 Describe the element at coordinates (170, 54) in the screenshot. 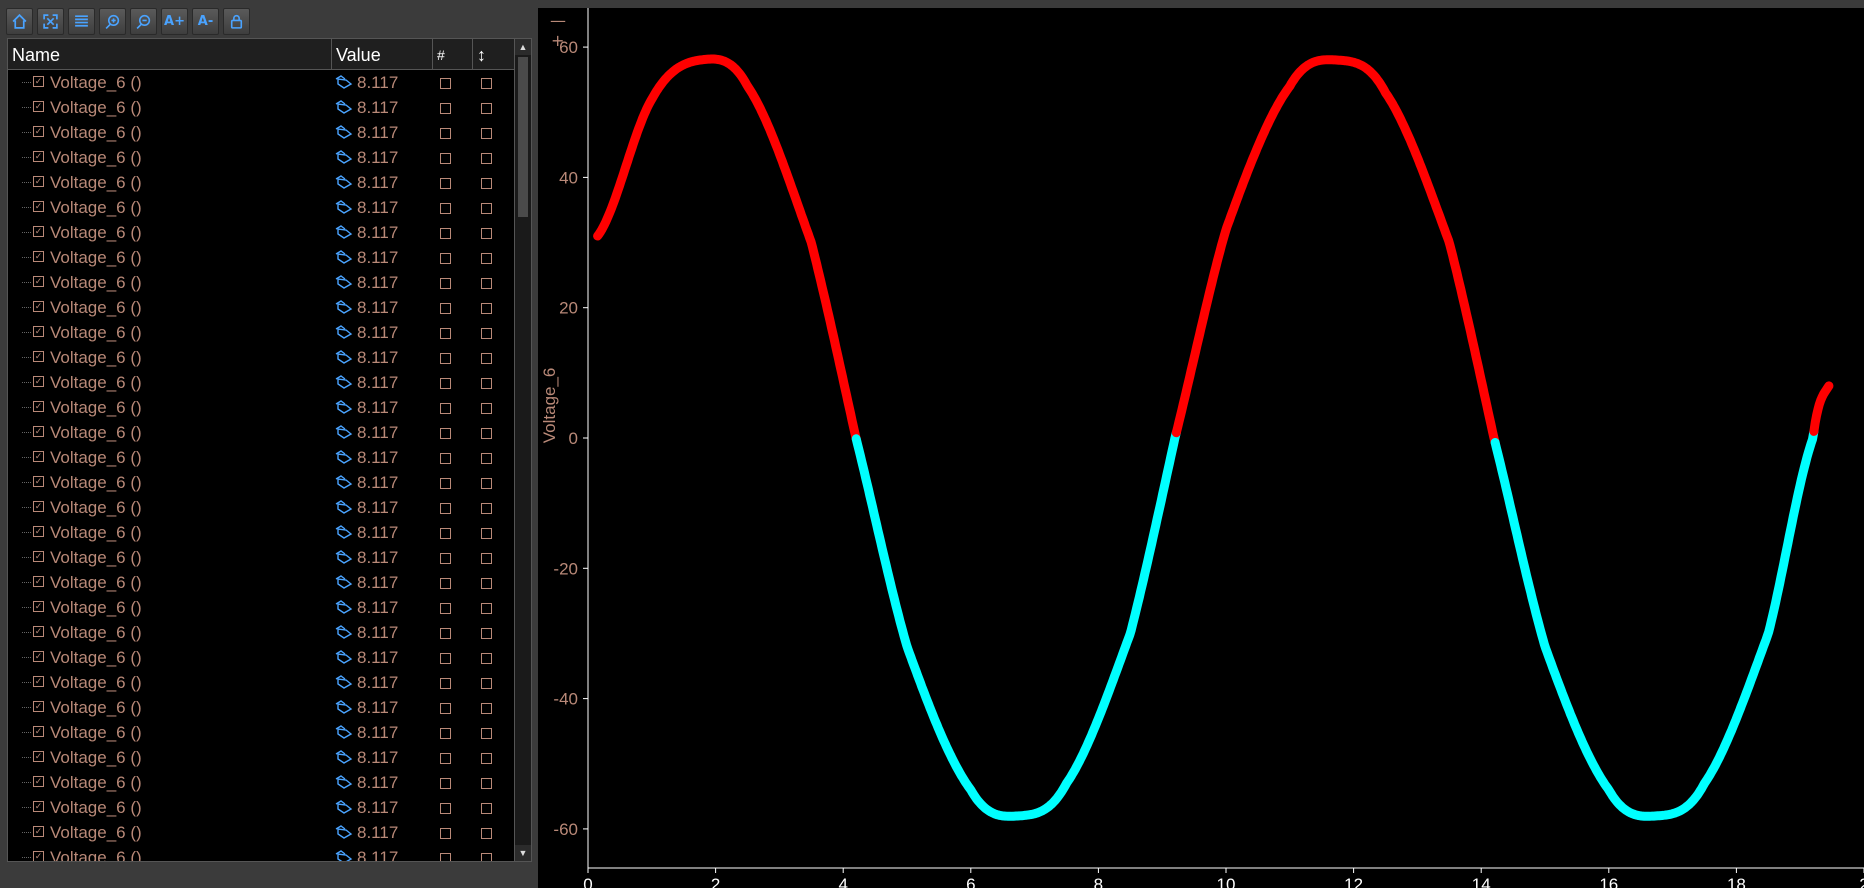

I see `column-header-name: Name` at that location.